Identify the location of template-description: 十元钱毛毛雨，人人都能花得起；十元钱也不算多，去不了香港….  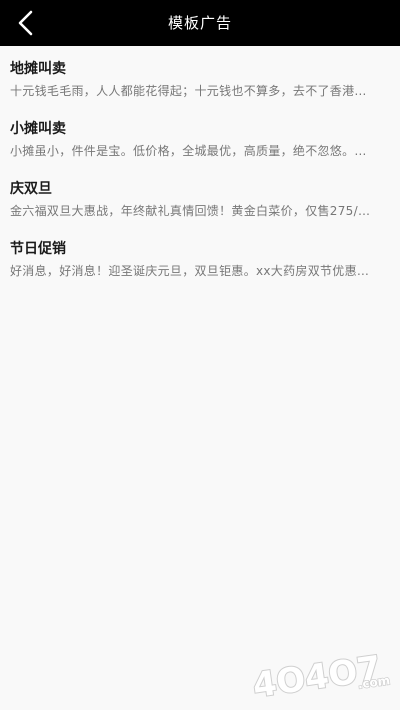
(188, 91).